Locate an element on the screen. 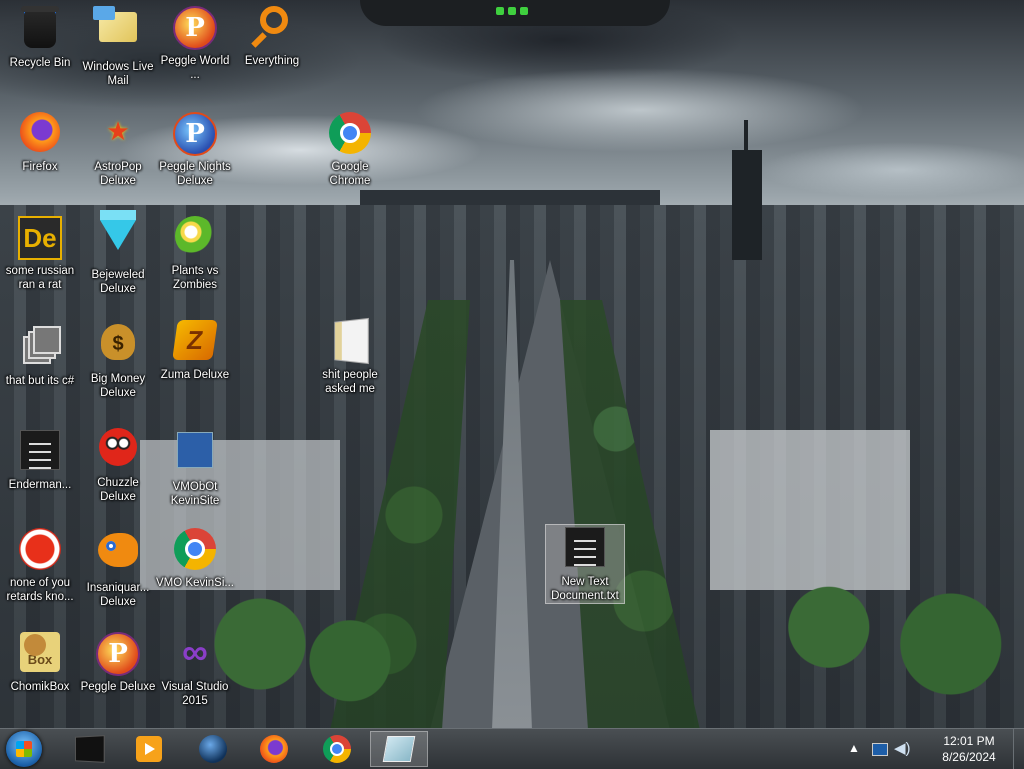  desktop-icon-chomikbox: Box ChomikBox is located at coordinates (40, 663).